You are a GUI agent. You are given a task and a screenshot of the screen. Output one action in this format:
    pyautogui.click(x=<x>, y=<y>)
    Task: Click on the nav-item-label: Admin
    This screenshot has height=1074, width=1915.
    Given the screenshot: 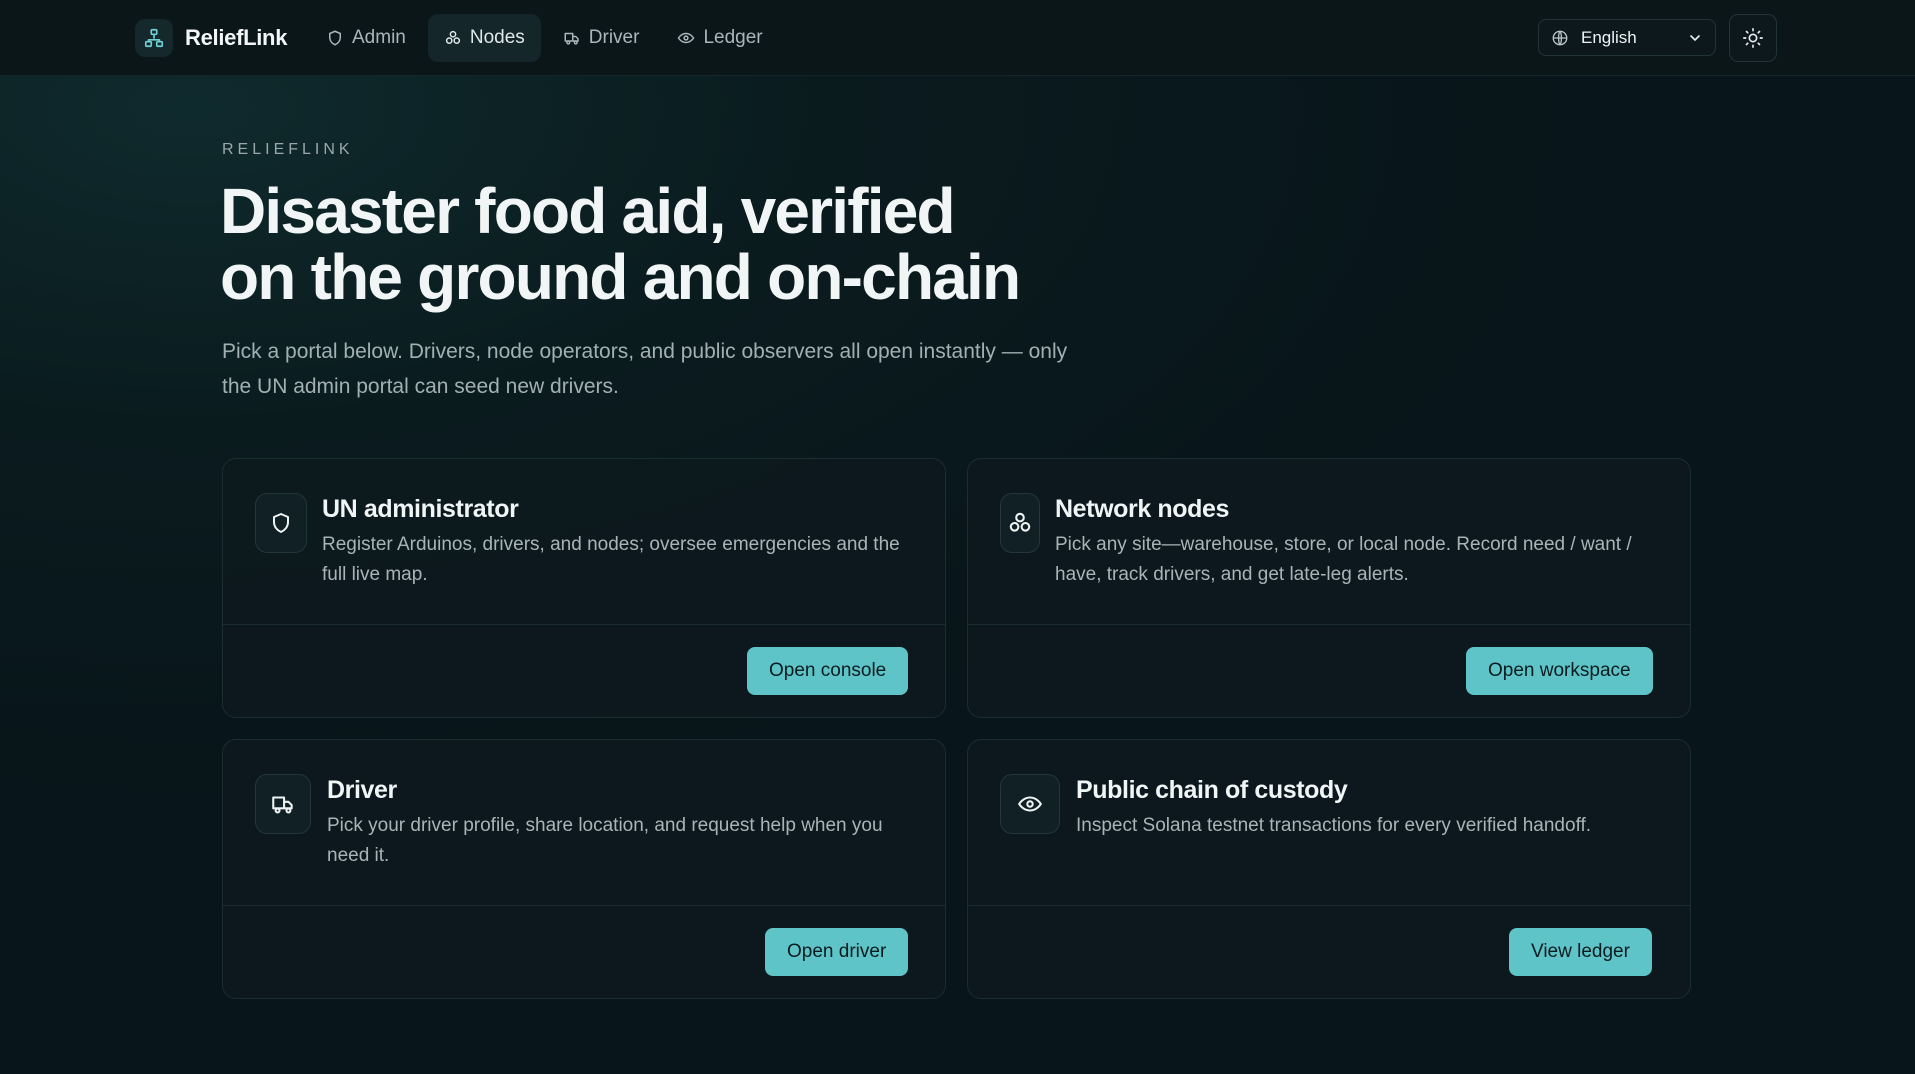 What is the action you would take?
    pyautogui.click(x=379, y=37)
    